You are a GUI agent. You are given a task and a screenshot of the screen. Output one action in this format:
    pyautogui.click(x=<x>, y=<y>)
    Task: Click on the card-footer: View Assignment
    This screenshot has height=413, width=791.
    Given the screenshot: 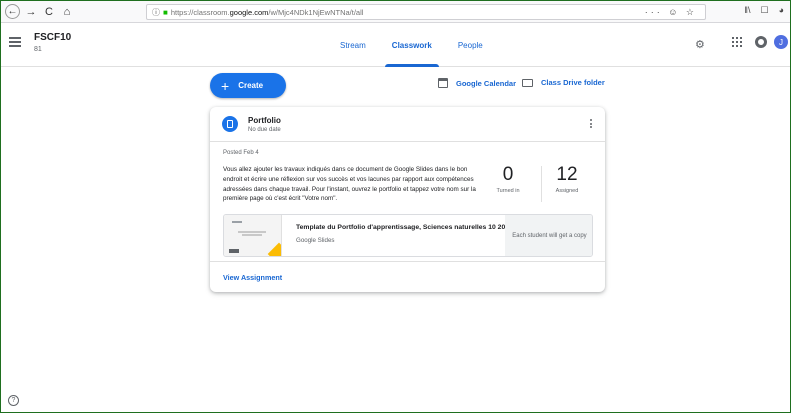 What is the action you would take?
    pyautogui.click(x=407, y=276)
    